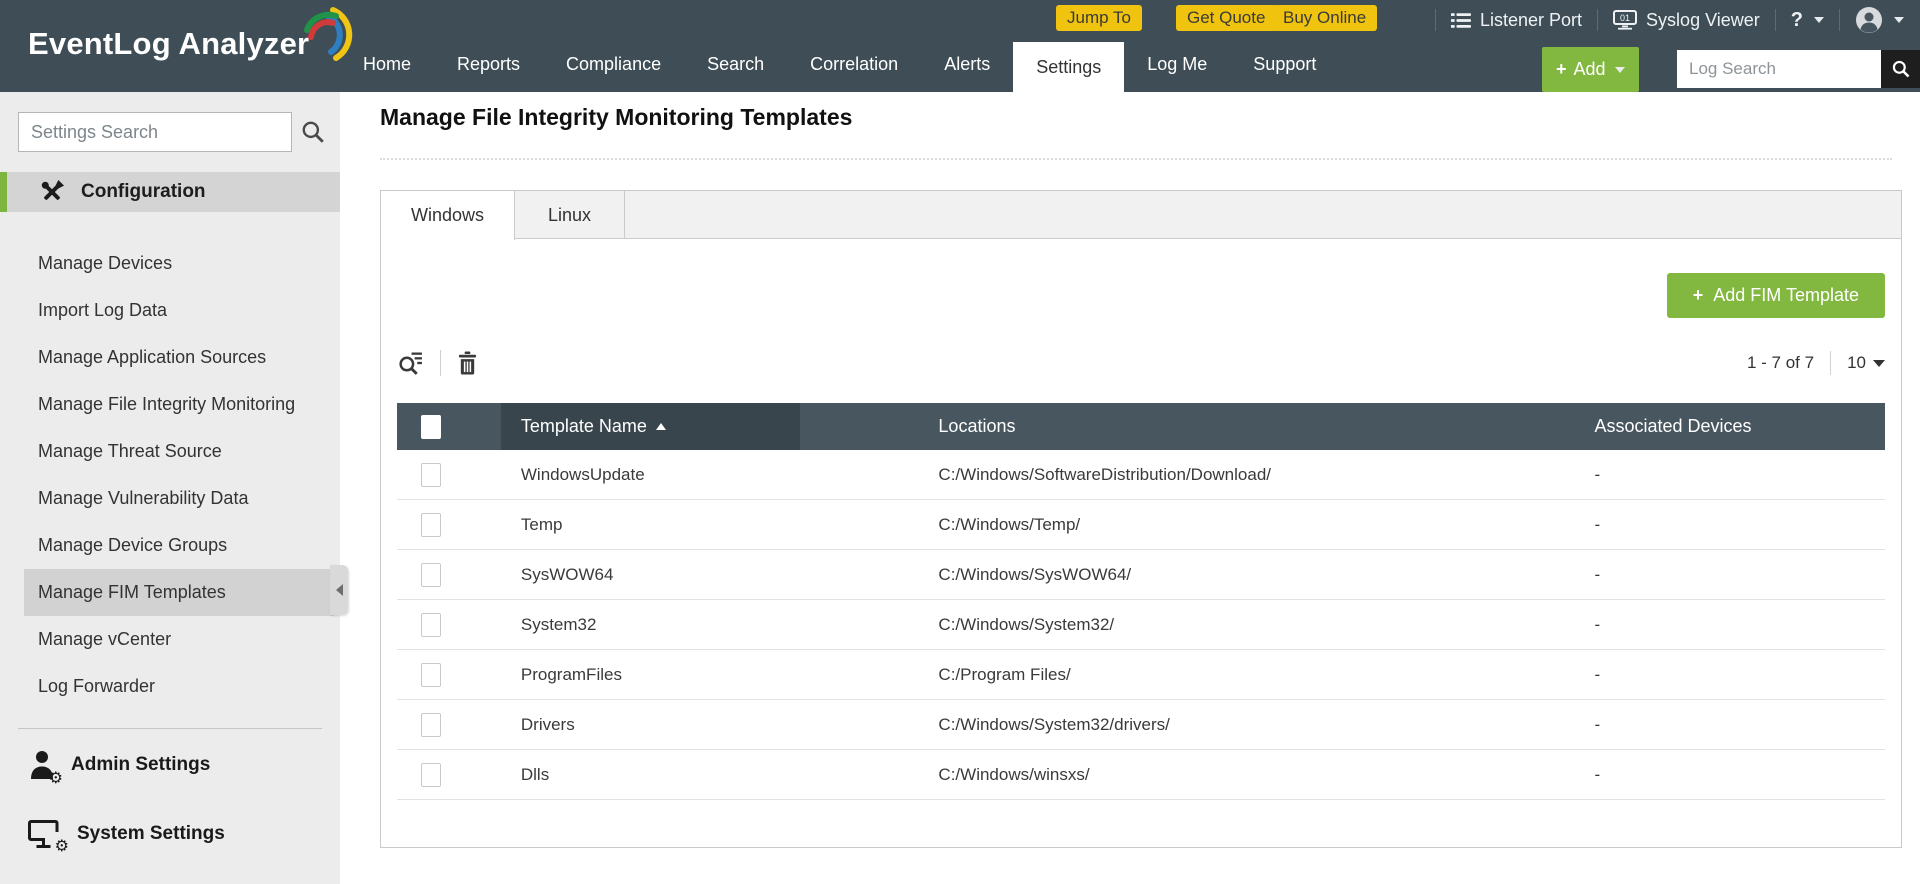  What do you see at coordinates (651, 724) in the screenshot?
I see `template-name-cell: Drivers` at bounding box center [651, 724].